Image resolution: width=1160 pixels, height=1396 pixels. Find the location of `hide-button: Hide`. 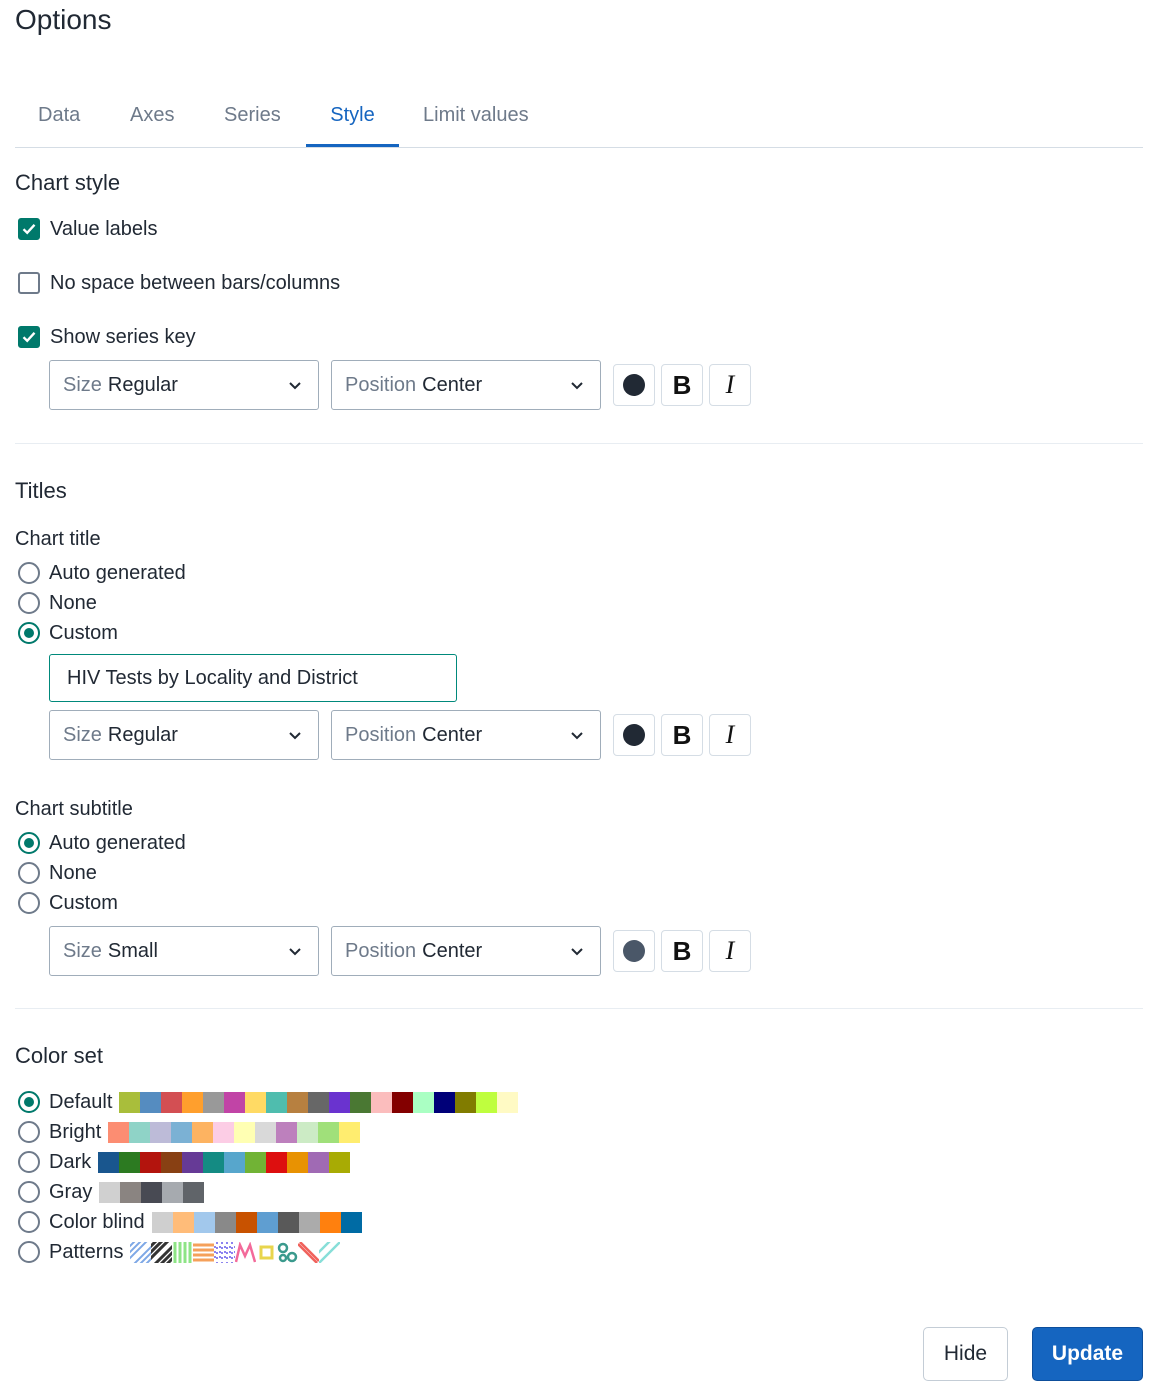

hide-button: Hide is located at coordinates (965, 1354).